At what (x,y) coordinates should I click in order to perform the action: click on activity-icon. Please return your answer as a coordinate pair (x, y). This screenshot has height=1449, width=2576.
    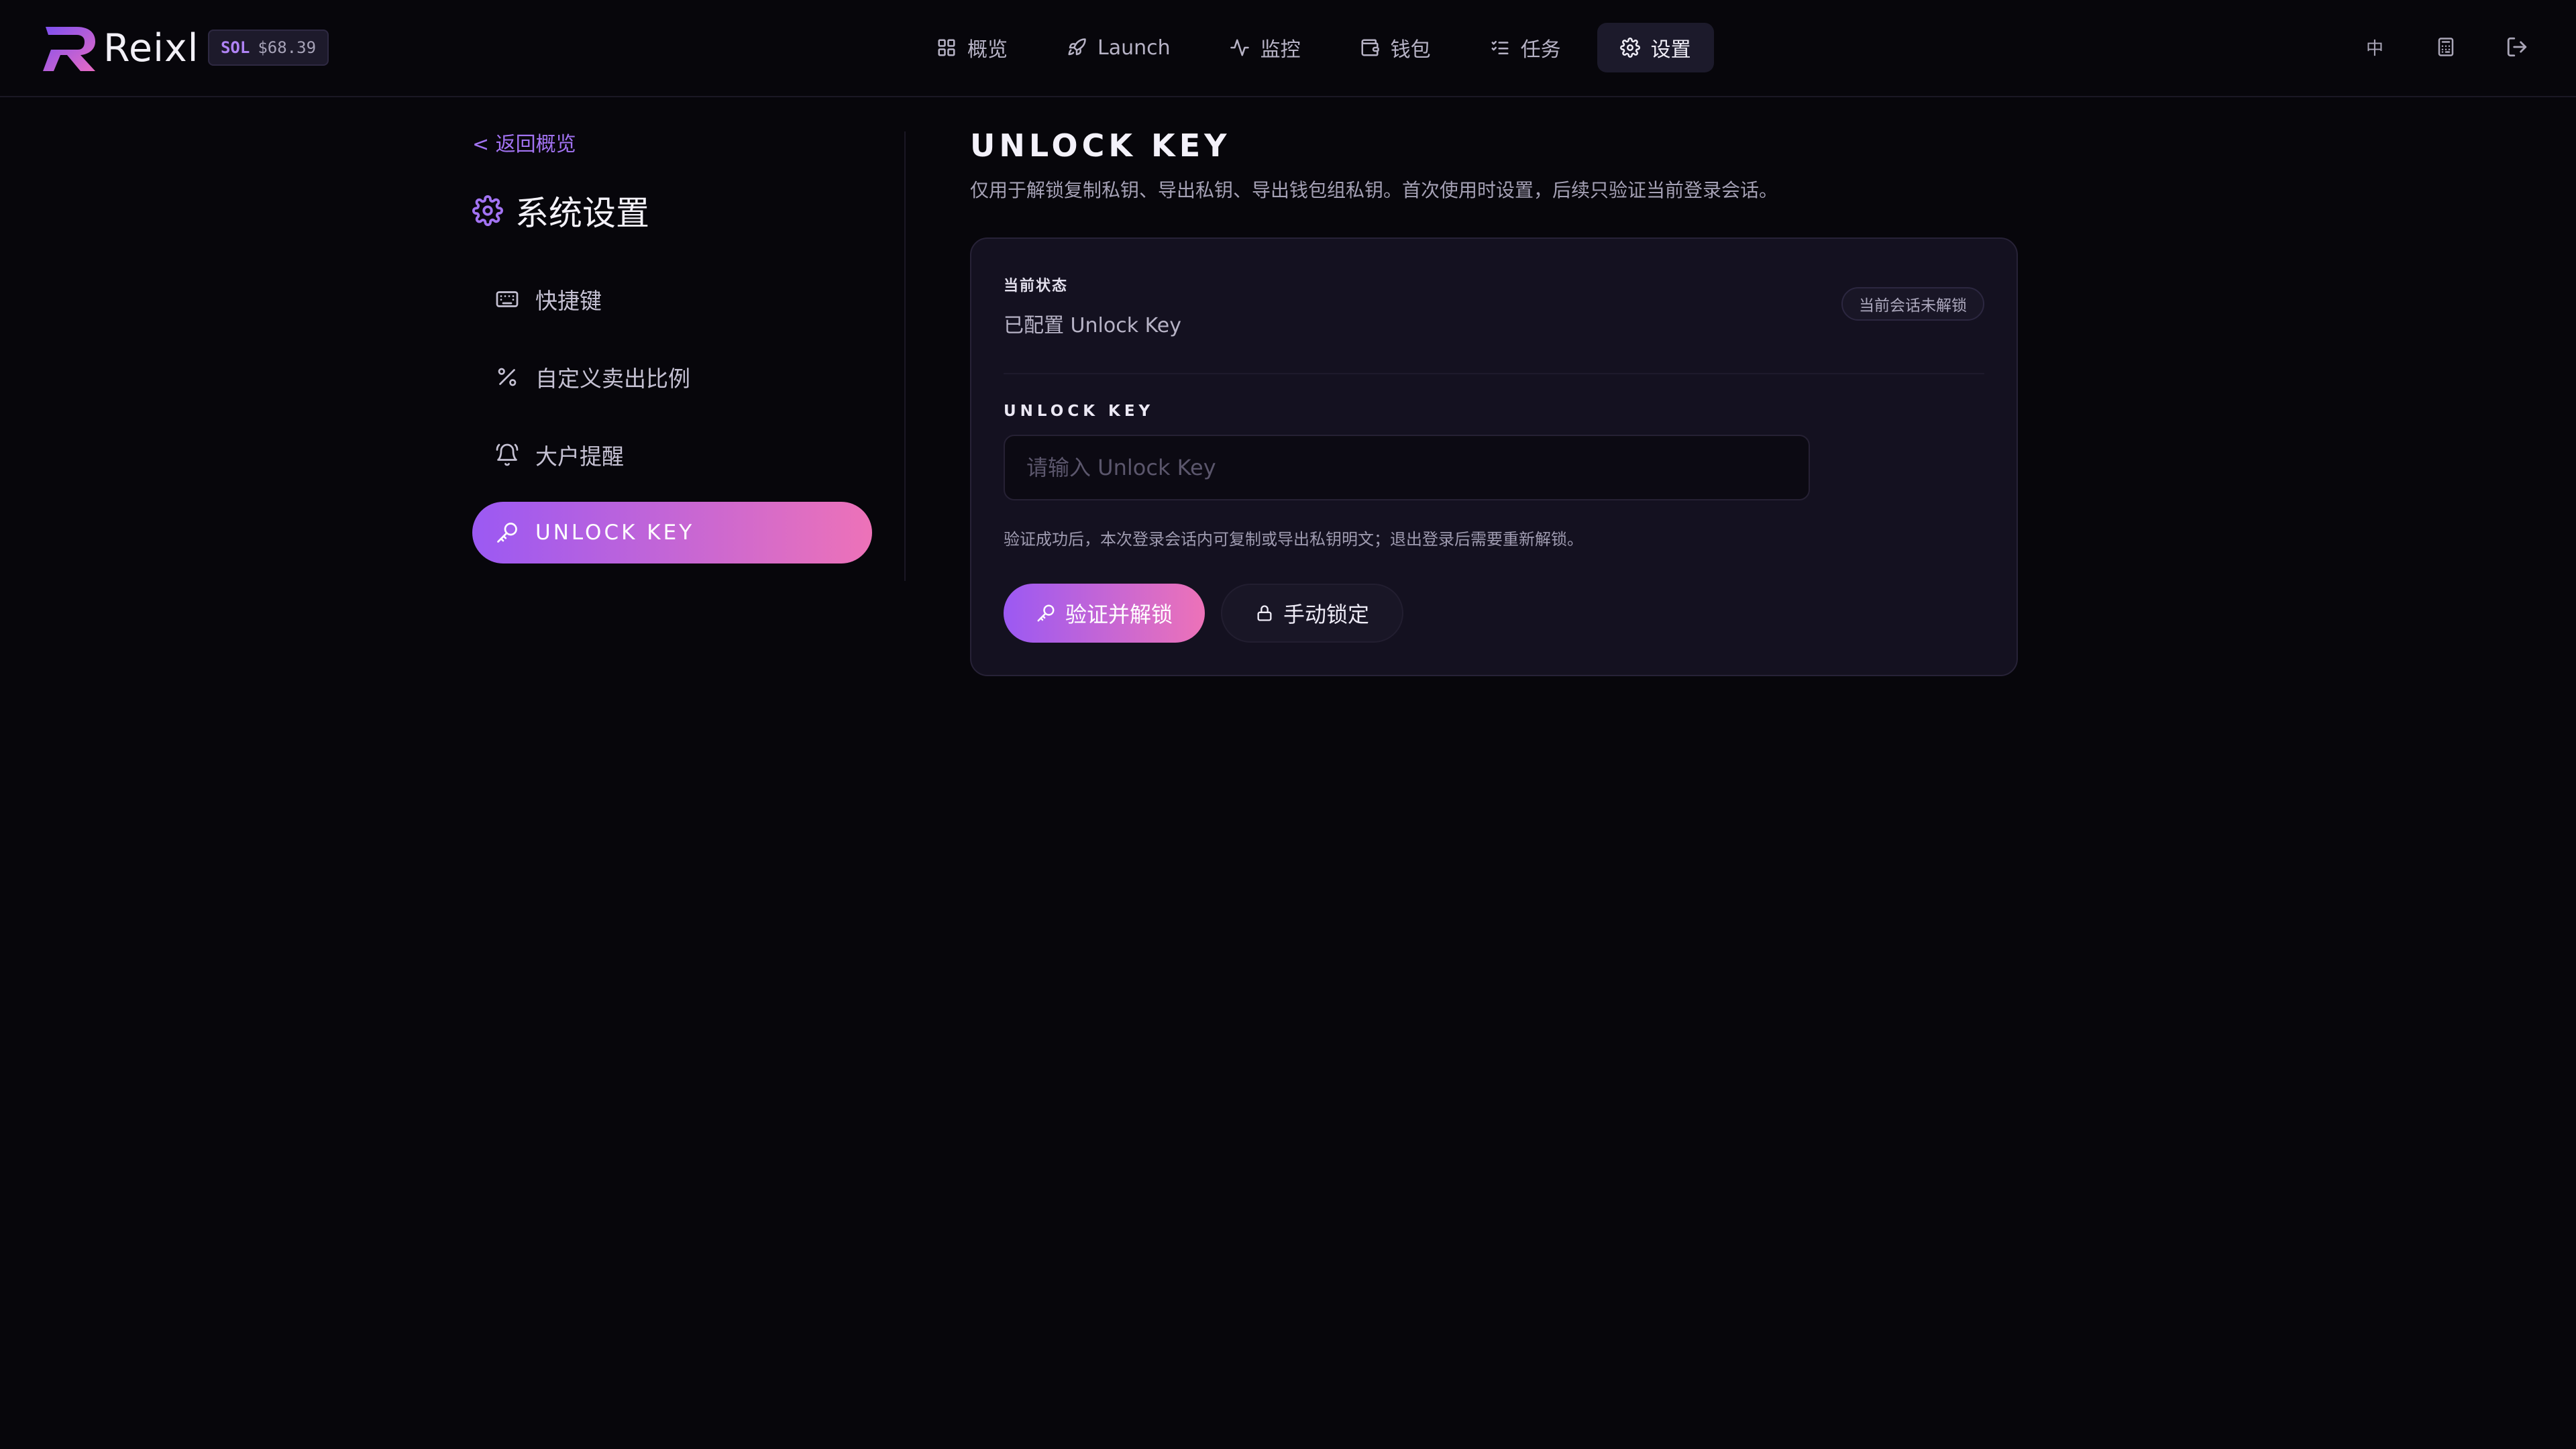
    Looking at the image, I should click on (1239, 47).